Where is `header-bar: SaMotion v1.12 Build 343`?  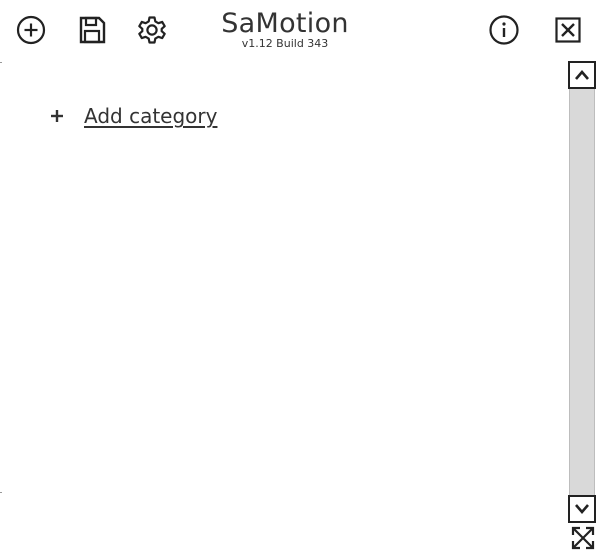 header-bar: SaMotion v1.12 Build 343 is located at coordinates (300, 30).